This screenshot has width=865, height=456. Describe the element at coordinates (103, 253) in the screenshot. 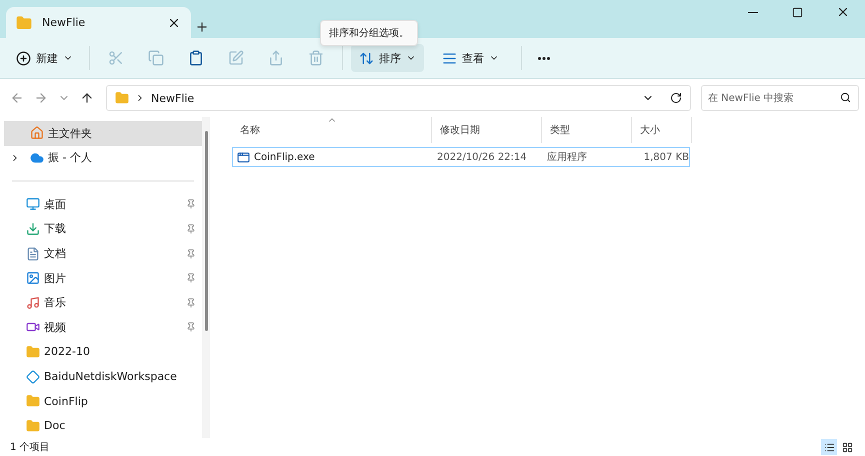

I see `sidebar-item: 文档` at that location.